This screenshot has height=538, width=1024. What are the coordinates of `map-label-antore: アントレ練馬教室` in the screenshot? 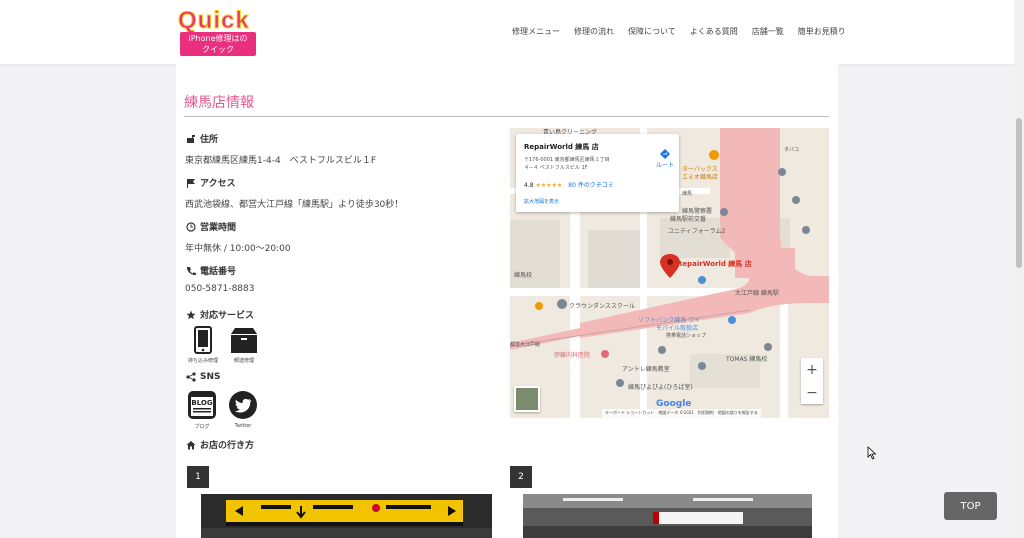 It's located at (646, 369).